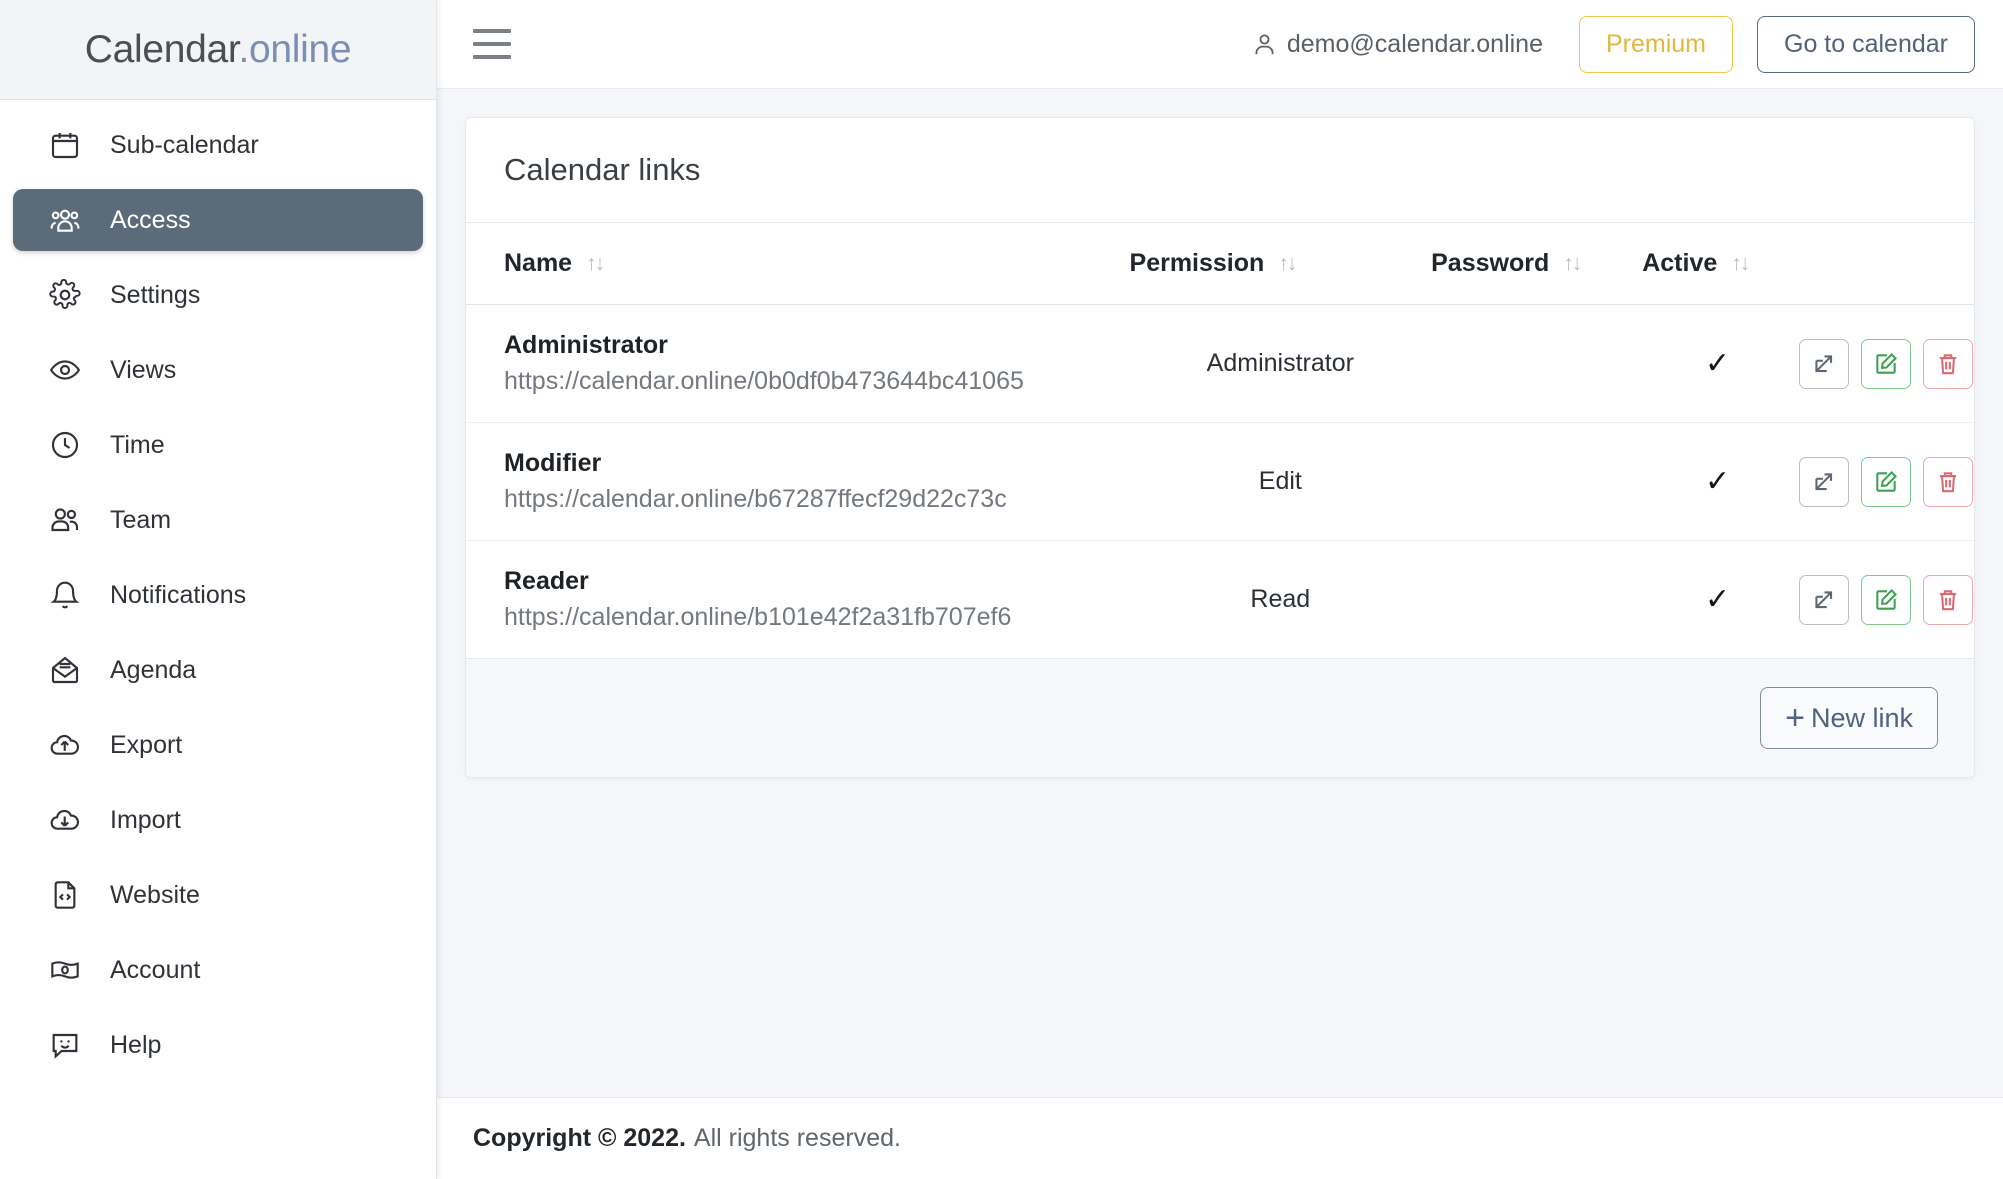 The image size is (2003, 1179). I want to click on copyright-rest: All rights reserved., so click(797, 1138).